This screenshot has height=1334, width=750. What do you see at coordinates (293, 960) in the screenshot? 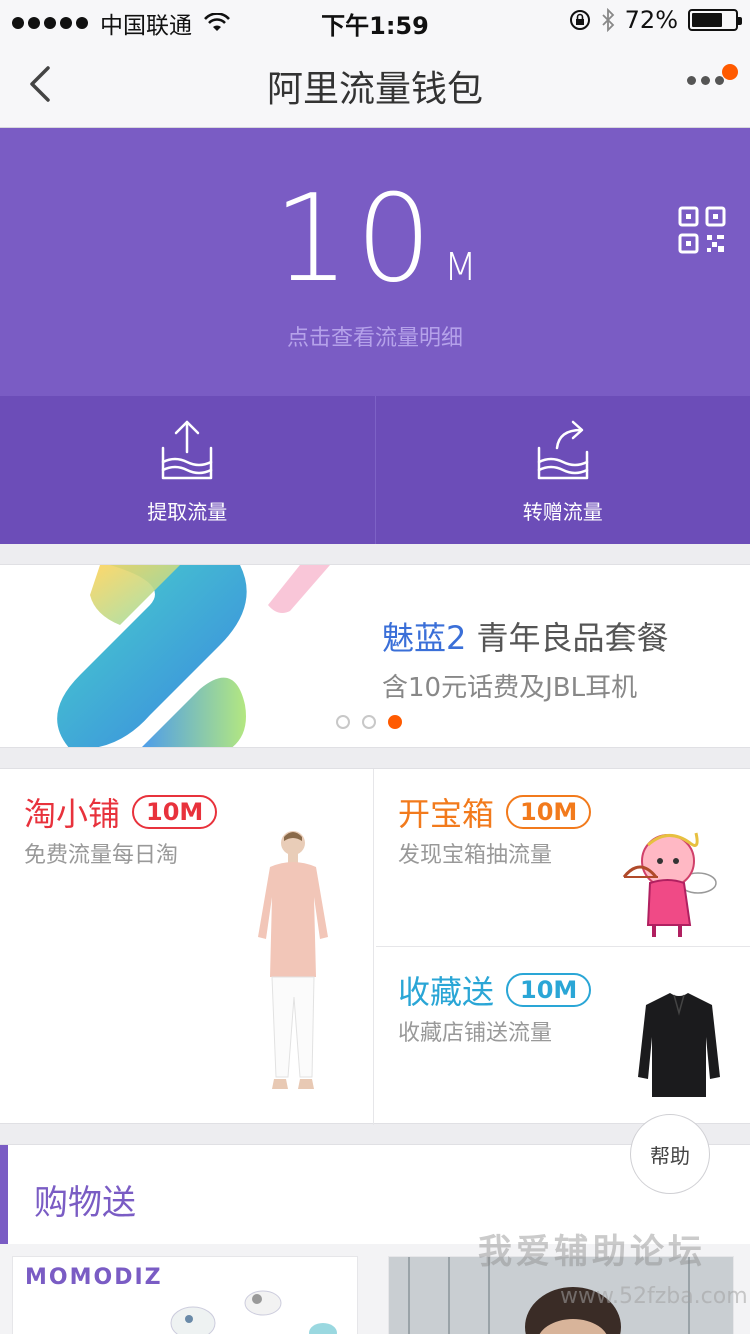
I see `model-image` at bounding box center [293, 960].